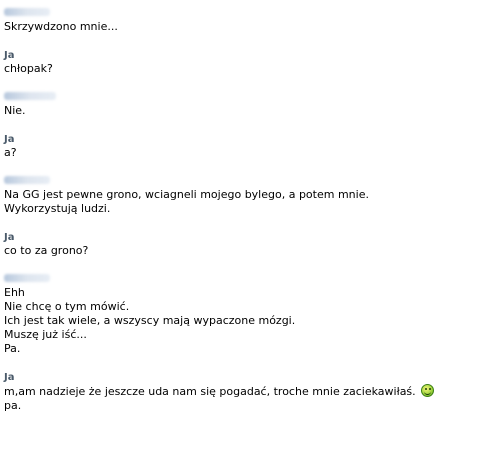 The image size is (480, 468). Describe the element at coordinates (10, 152) in the screenshot. I see `message-text: a?` at that location.